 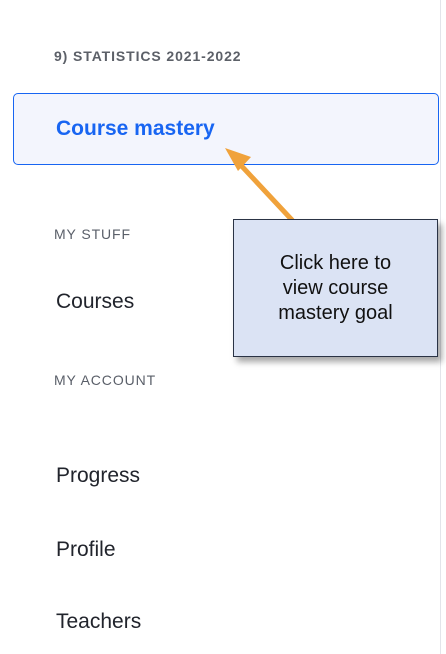 I want to click on sidebar-item-courses: Courses, so click(x=95, y=302).